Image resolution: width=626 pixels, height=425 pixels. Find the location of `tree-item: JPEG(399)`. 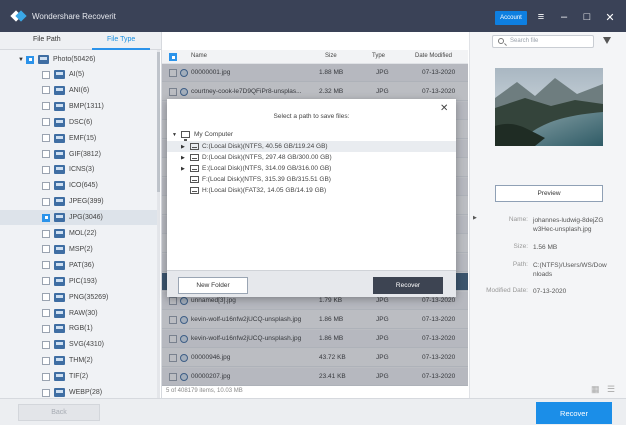

tree-item: JPEG(399) is located at coordinates (80, 201).